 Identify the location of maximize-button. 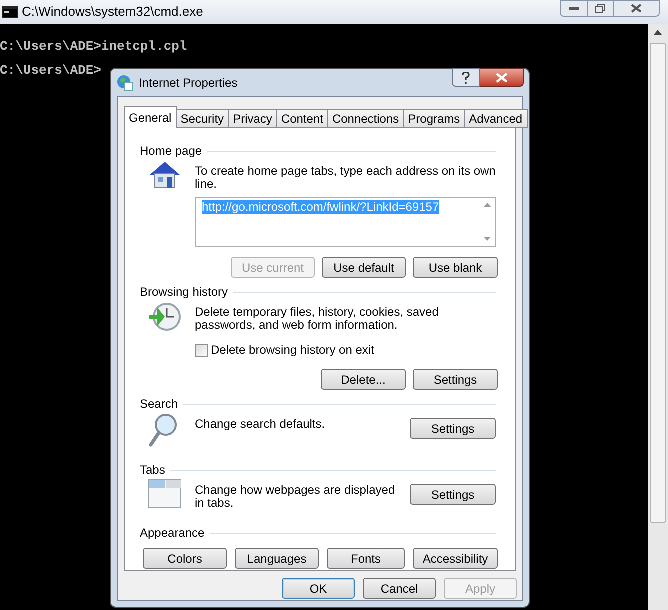
(601, 8).